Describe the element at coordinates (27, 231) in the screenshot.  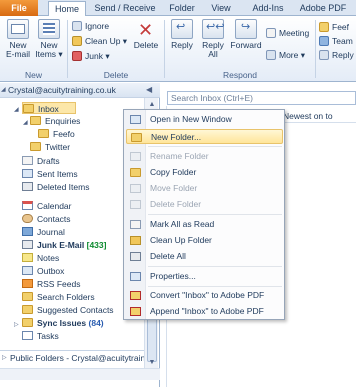
I see `journal-icon` at that location.